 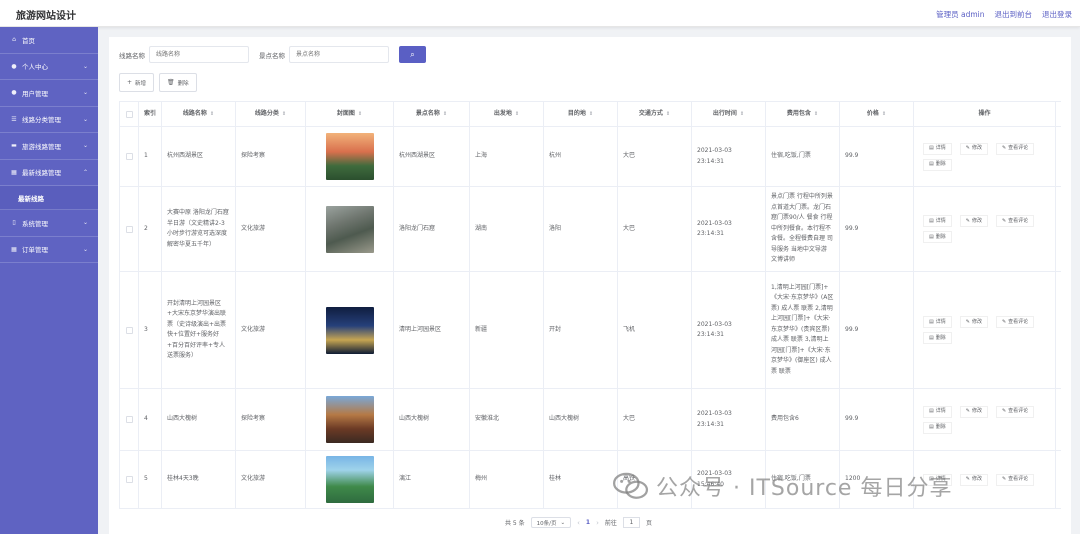 What do you see at coordinates (49, 40) in the screenshot?
I see `sidebar-item-home: ⌂ 首页` at bounding box center [49, 40].